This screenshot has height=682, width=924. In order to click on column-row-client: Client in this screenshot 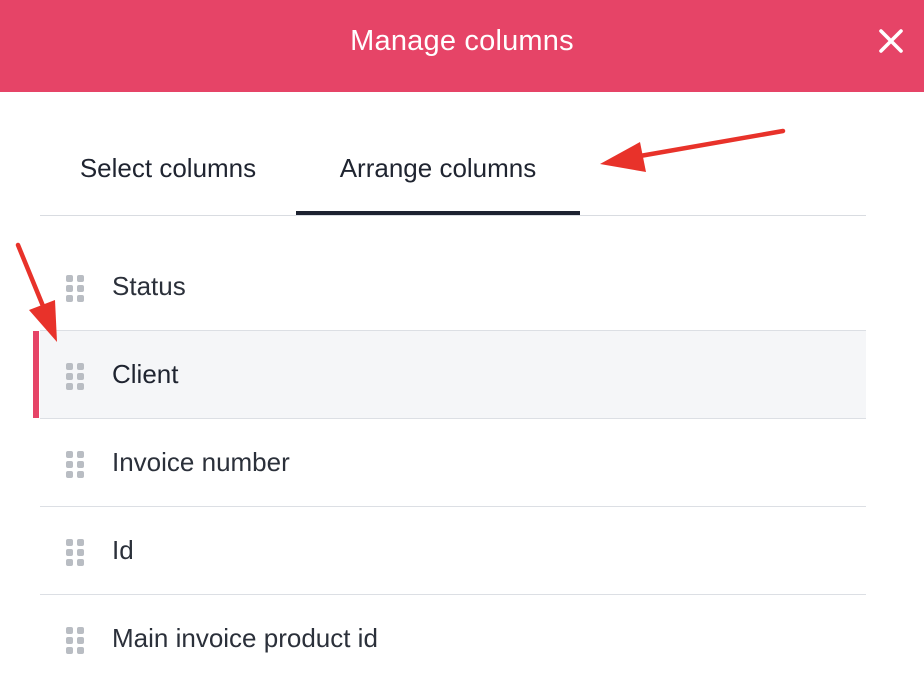, I will do `click(449, 375)`.